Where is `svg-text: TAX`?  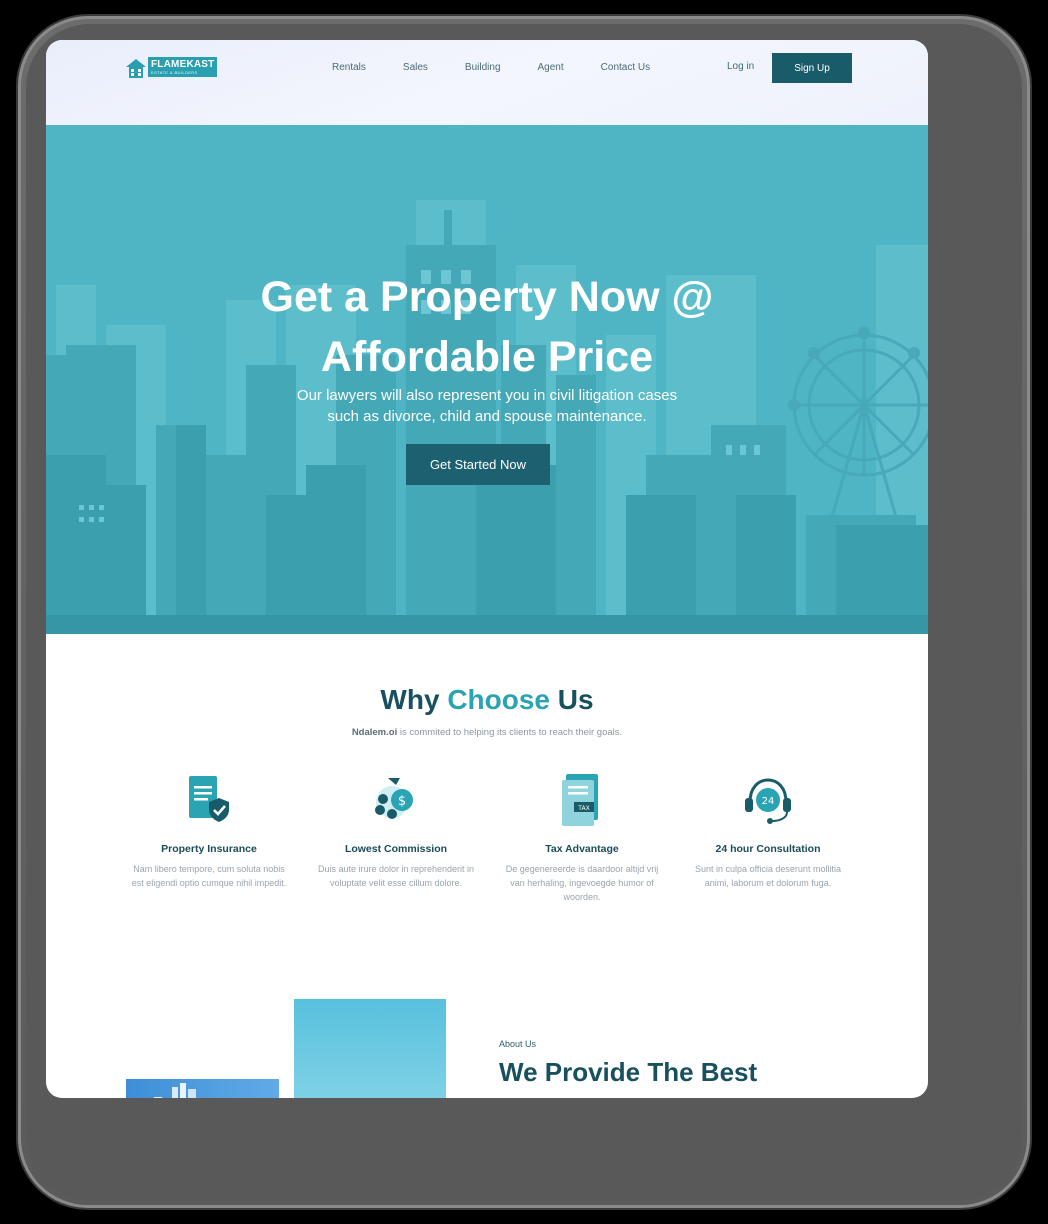
svg-text: TAX is located at coordinates (583, 808).